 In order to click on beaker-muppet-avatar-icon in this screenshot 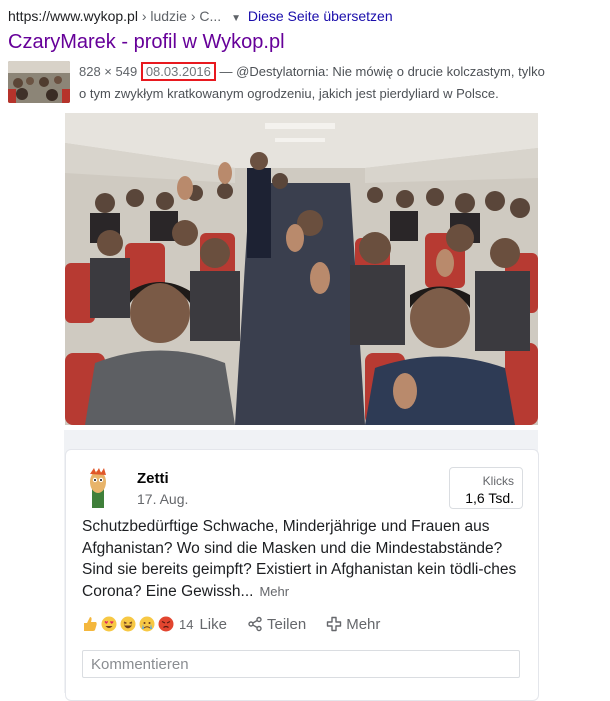, I will do `click(98, 488)`.